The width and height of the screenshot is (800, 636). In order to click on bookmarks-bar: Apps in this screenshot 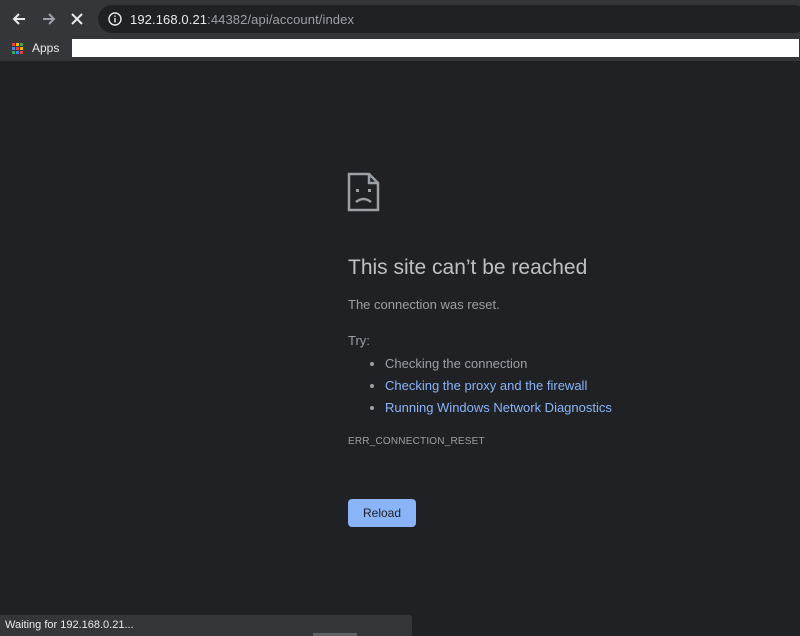, I will do `click(400, 49)`.